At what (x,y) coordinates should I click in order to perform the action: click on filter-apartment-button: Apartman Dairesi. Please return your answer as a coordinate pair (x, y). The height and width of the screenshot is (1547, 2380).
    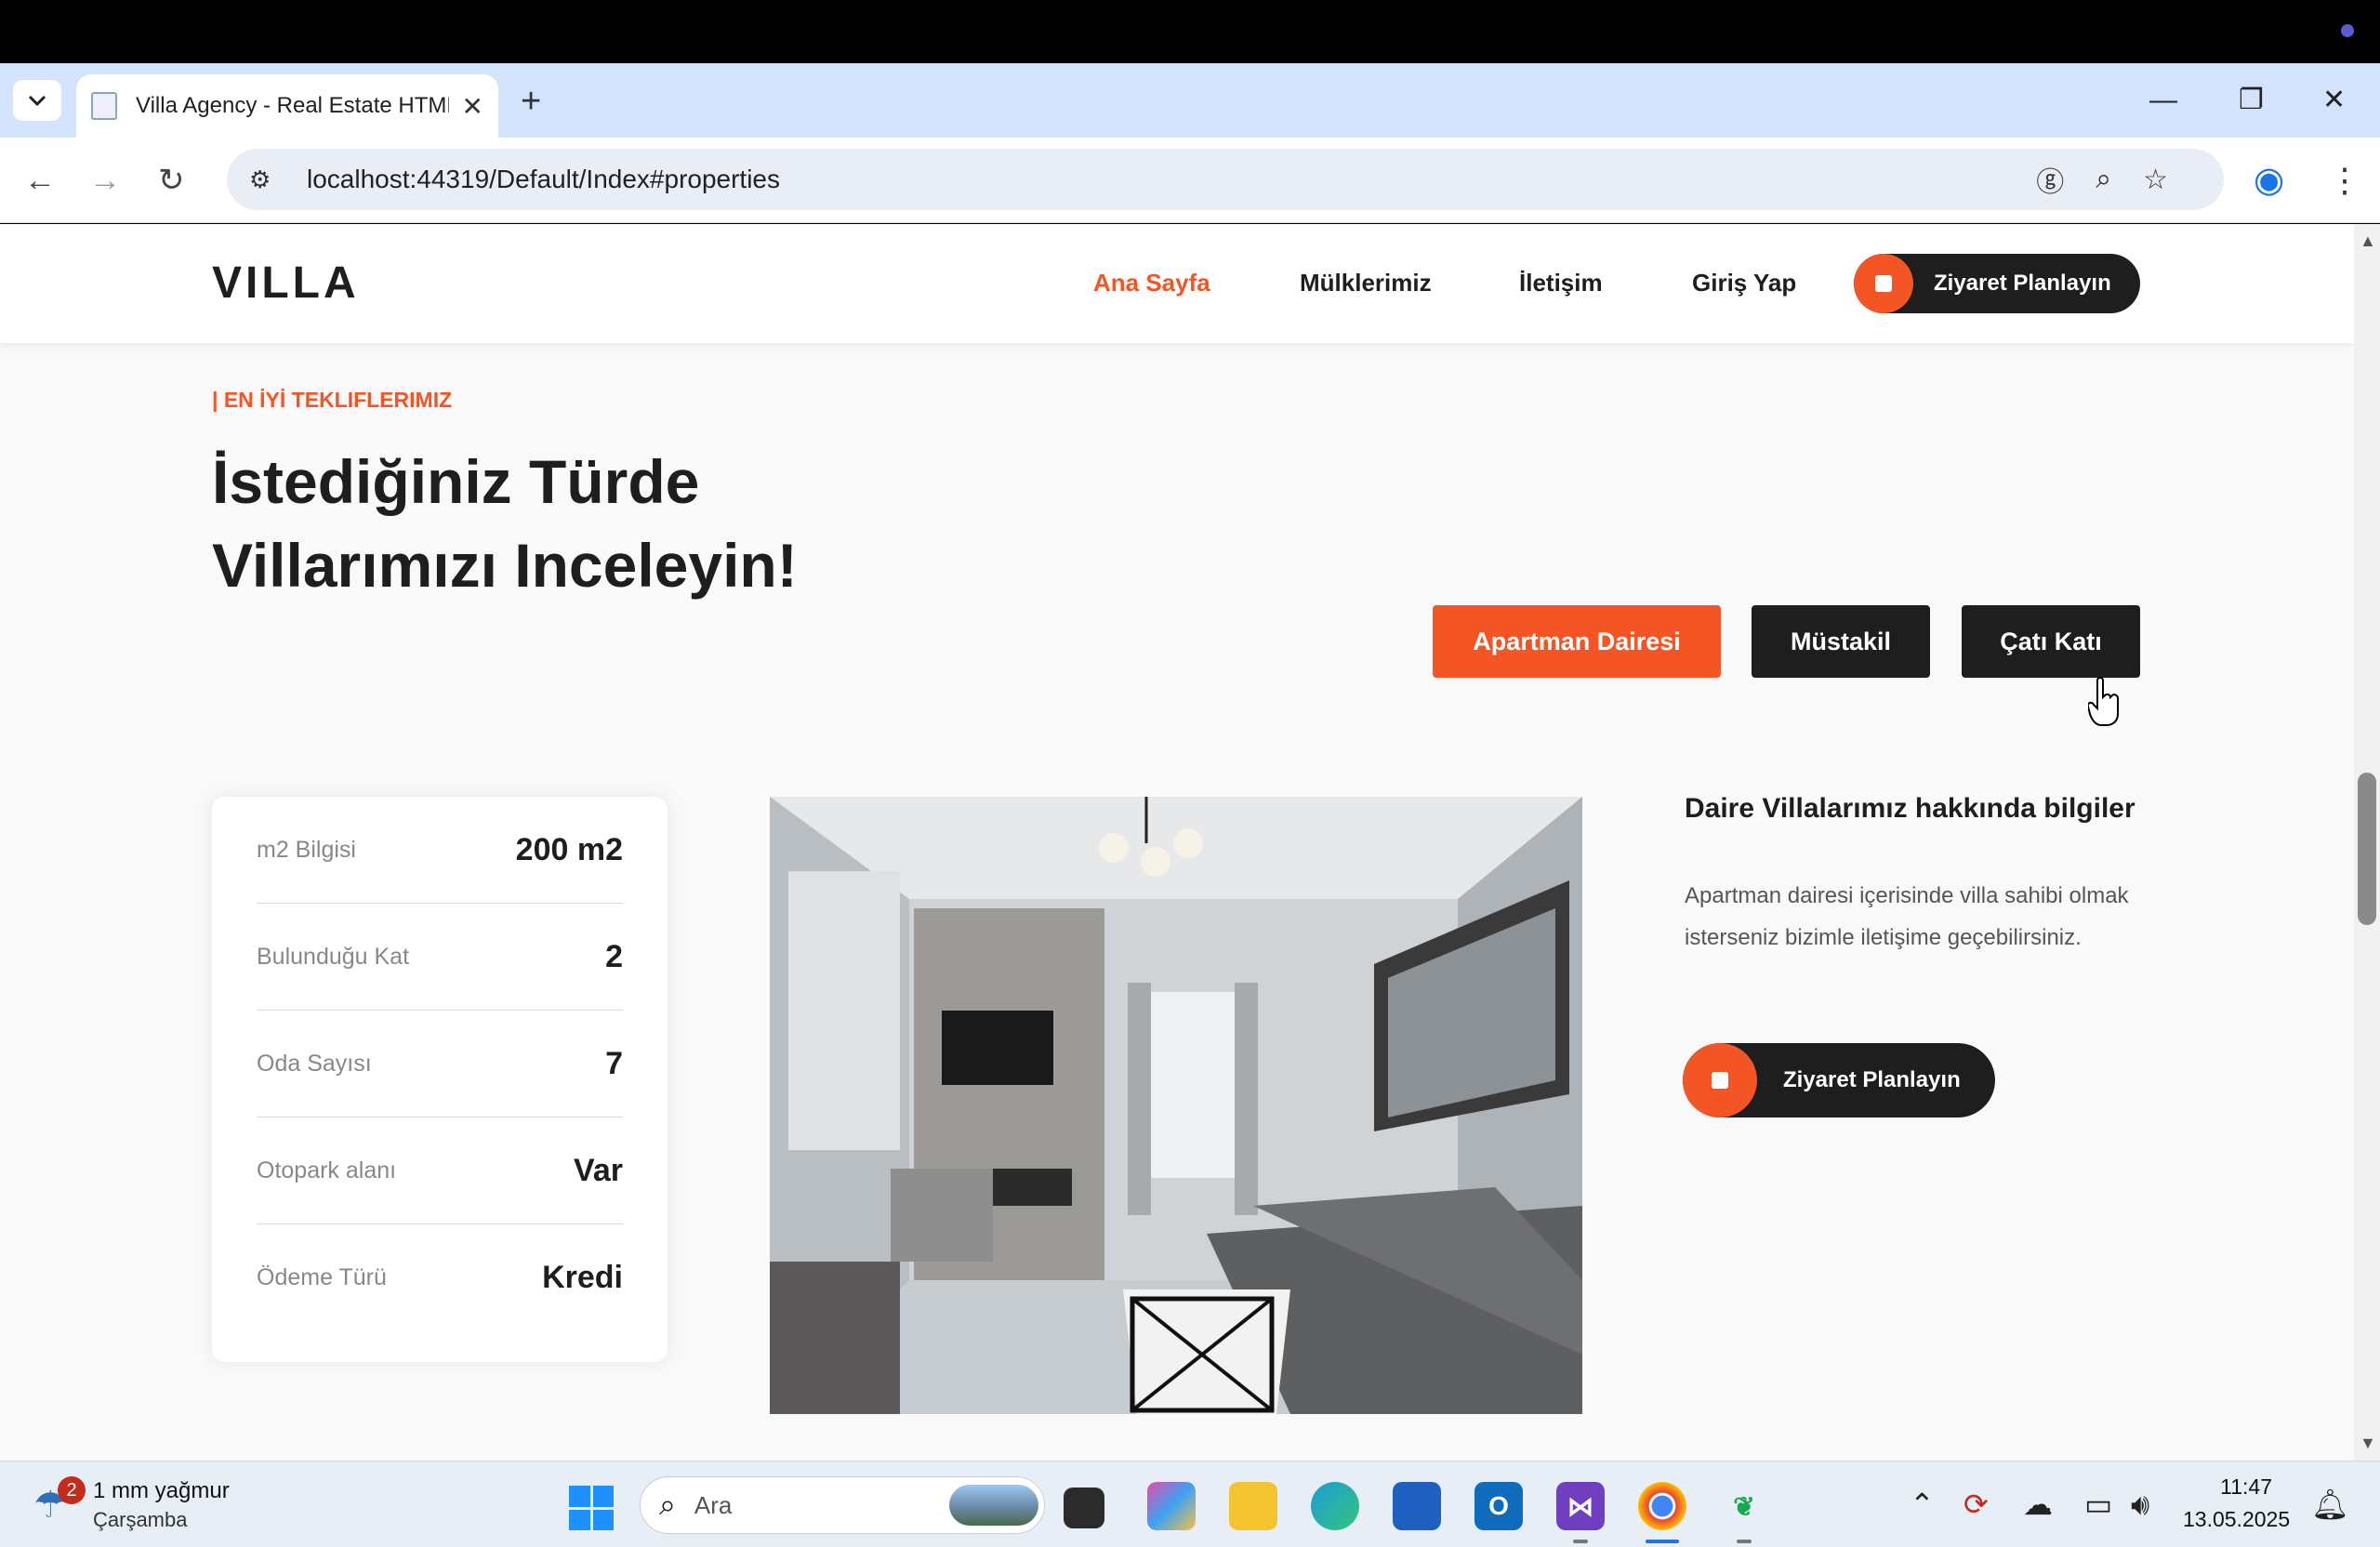
    Looking at the image, I should click on (1577, 641).